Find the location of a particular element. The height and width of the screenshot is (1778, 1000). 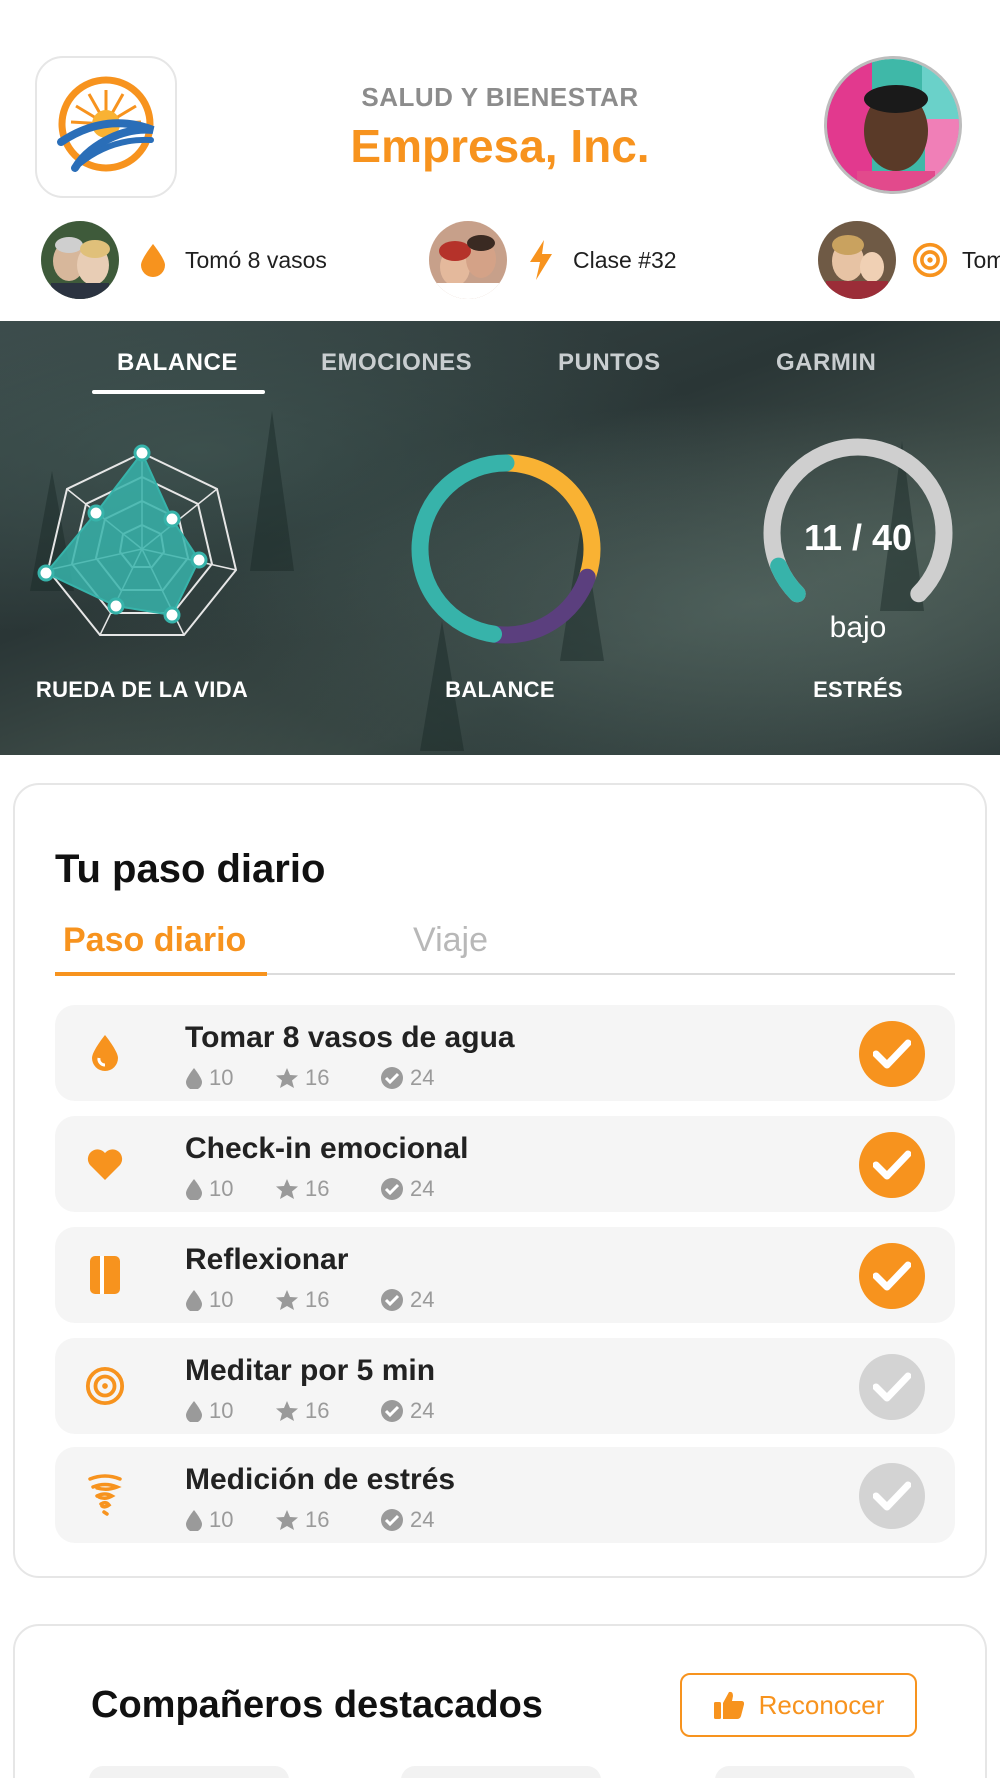

feed-item: Tomó is located at coordinates (909, 260).